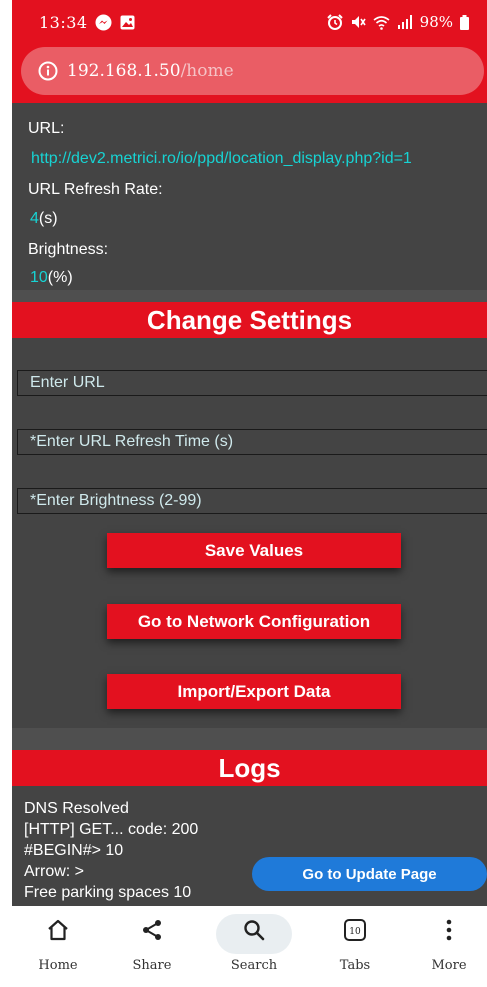 The width and height of the screenshot is (487, 987). What do you see at coordinates (127, 22) in the screenshot?
I see `gallery-icon` at bounding box center [127, 22].